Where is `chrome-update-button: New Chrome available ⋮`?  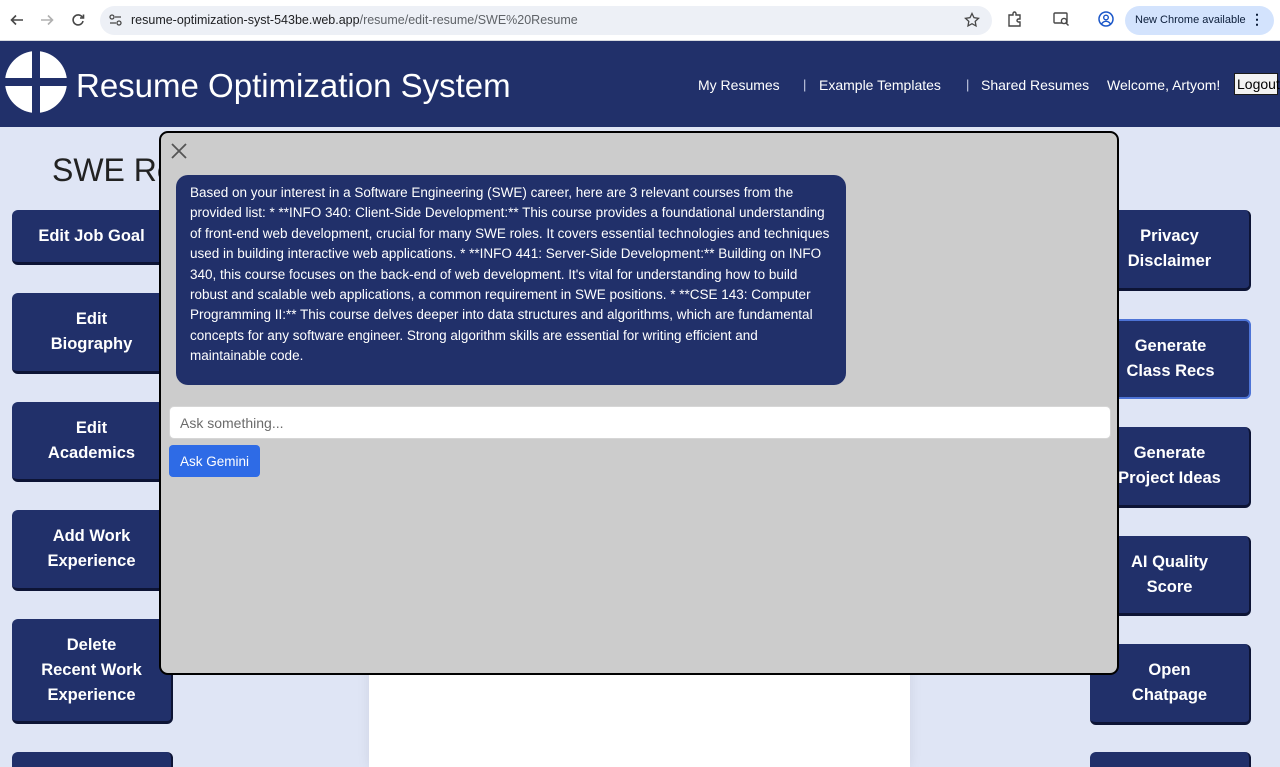
chrome-update-button: New Chrome available ⋮ is located at coordinates (1199, 20).